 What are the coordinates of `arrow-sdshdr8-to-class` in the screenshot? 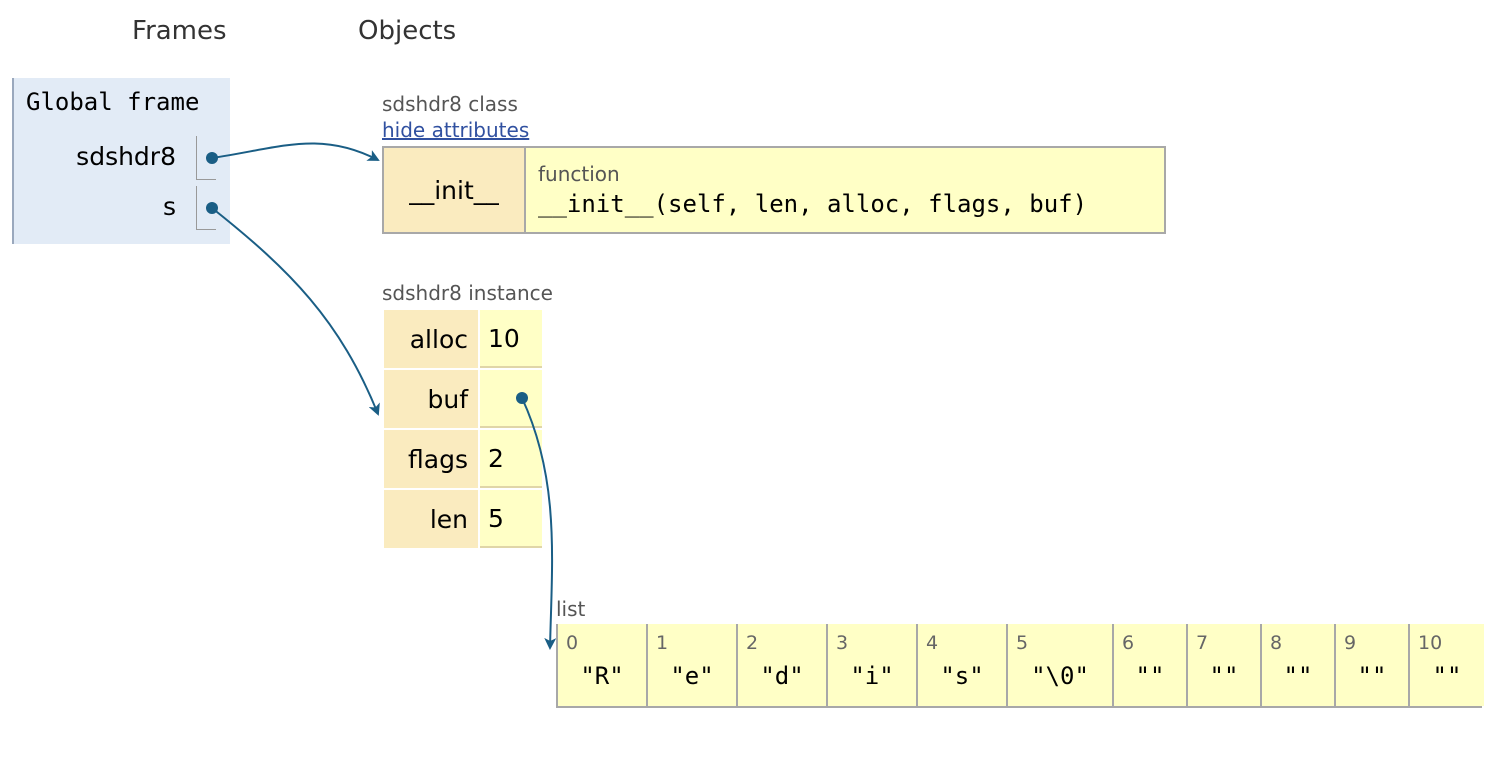 It's located at (295, 151).